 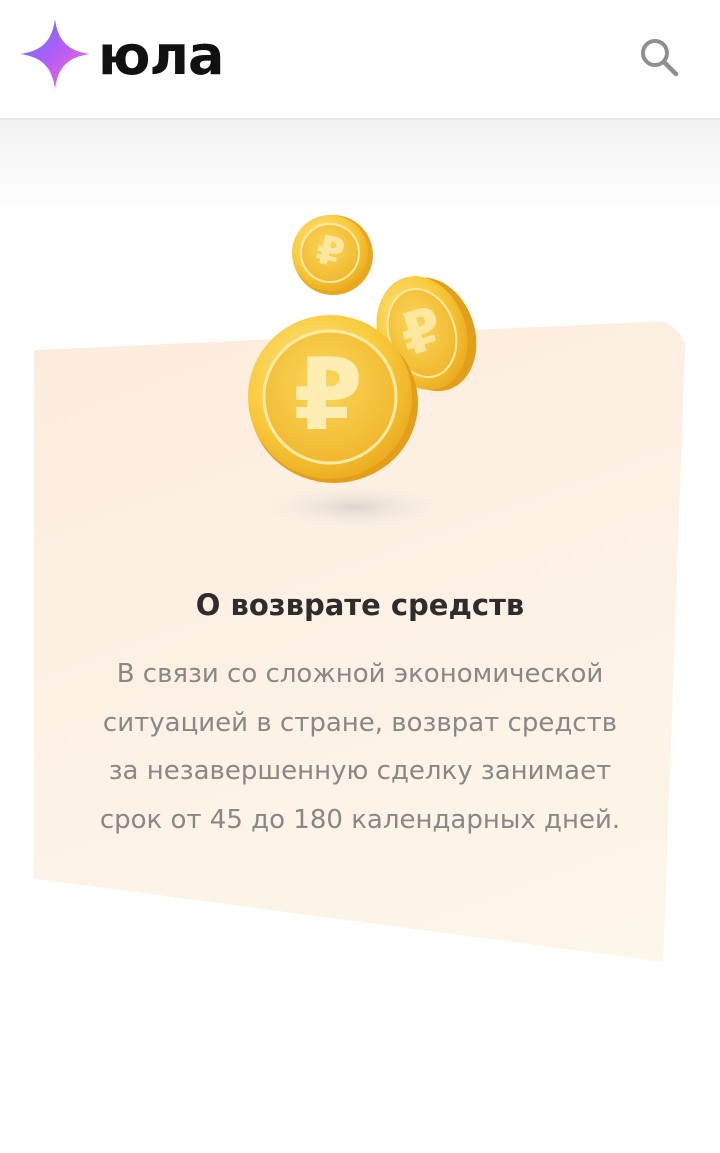 I want to click on star-sparkle-icon, so click(x=55, y=54).